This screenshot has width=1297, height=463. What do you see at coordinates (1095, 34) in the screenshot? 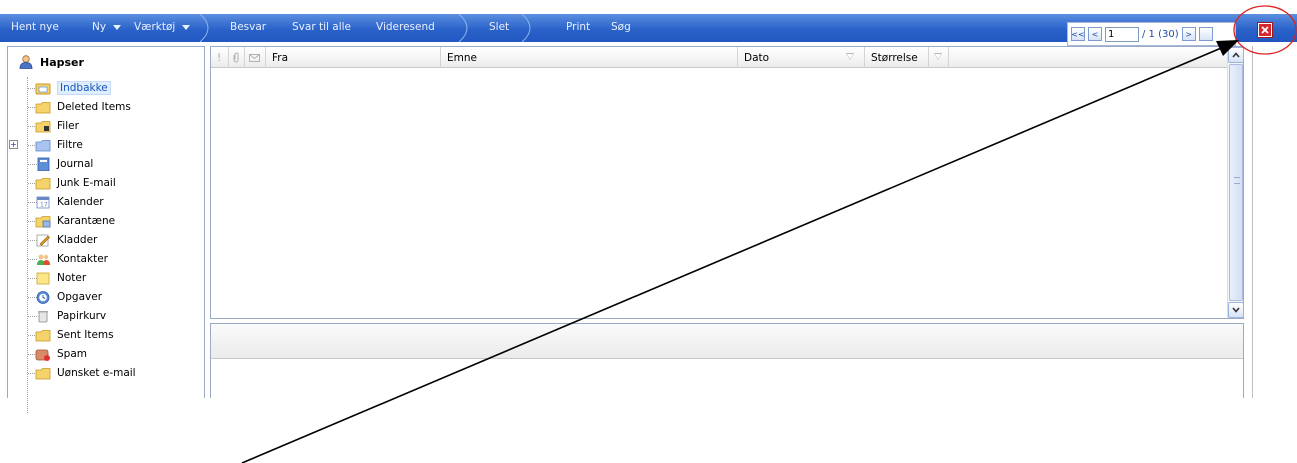
I see `previous-page-button: <` at bounding box center [1095, 34].